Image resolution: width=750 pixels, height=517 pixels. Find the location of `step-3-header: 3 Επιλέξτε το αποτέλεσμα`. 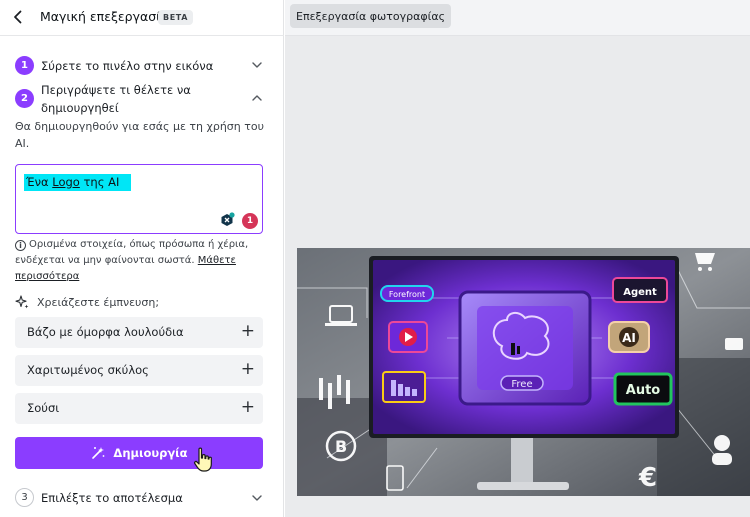

step-3-header: 3 Επιλέξτε το αποτέλεσμα is located at coordinates (142, 499).